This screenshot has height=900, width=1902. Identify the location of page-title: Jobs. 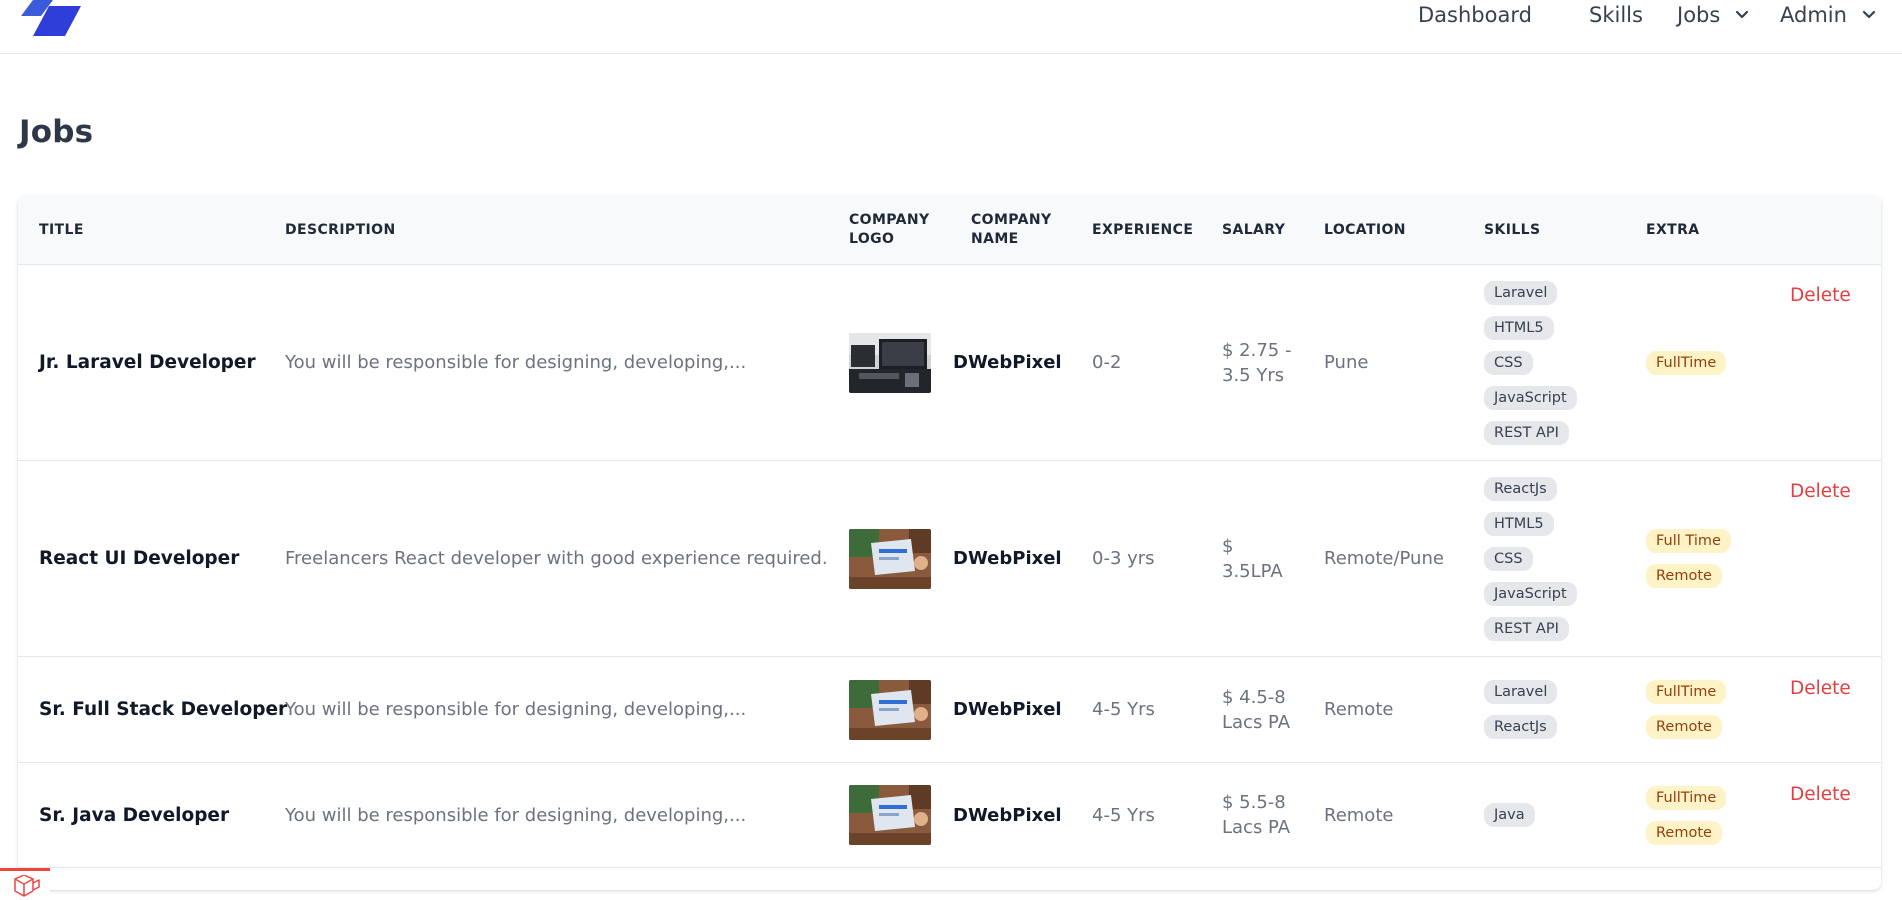
(56, 132).